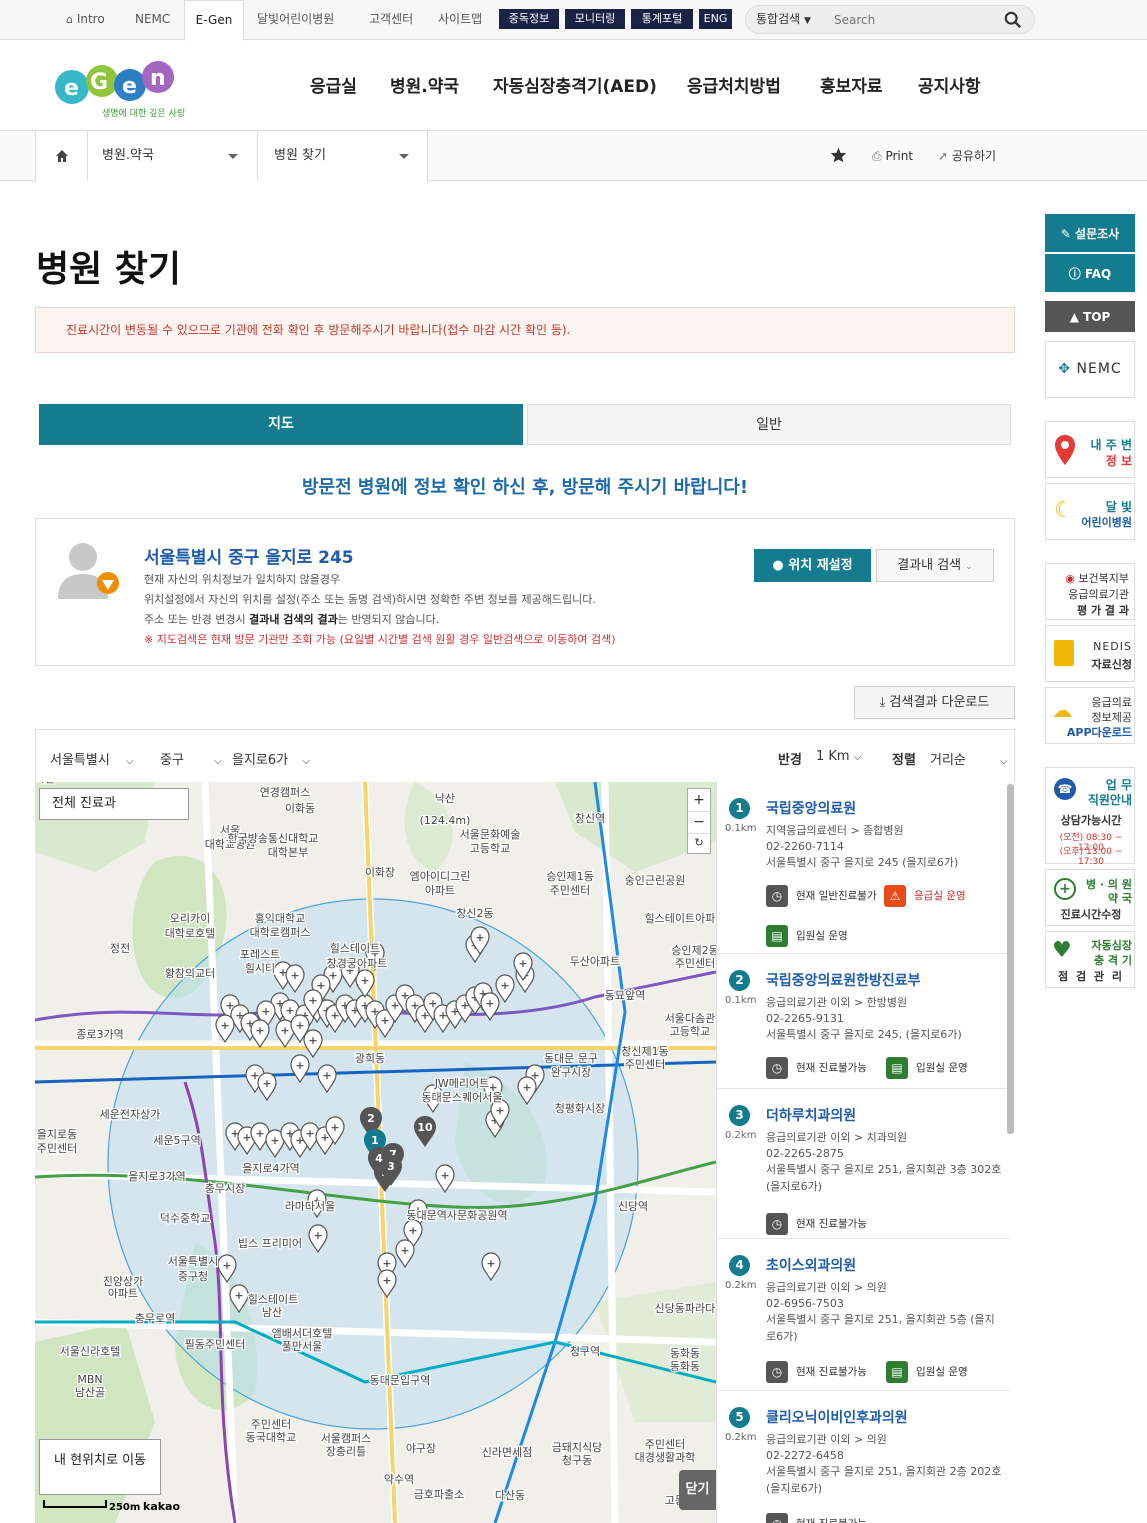 The height and width of the screenshot is (1523, 1147). What do you see at coordinates (837, 1137) in the screenshot?
I see `result-type: 응급의료기관 이외 > 치과의원` at bounding box center [837, 1137].